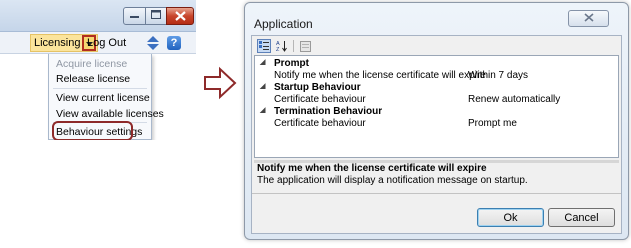 This screenshot has height=248, width=631. What do you see at coordinates (98, 16) in the screenshot?
I see `window-titlebar` at bounding box center [98, 16].